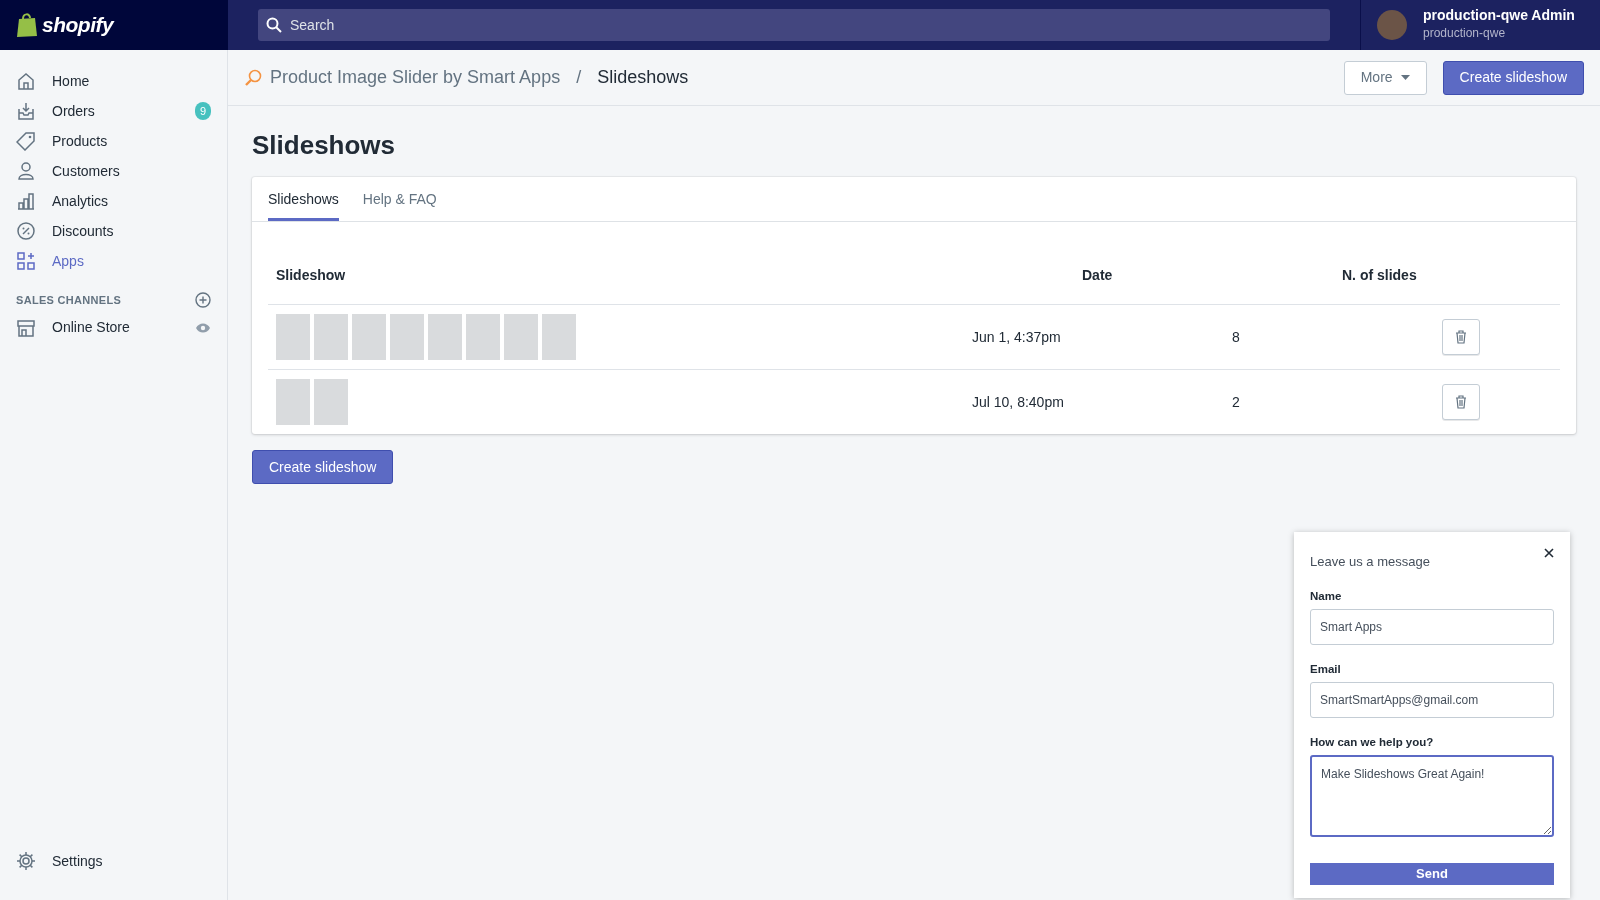  I want to click on count-badge: 9, so click(202, 111).